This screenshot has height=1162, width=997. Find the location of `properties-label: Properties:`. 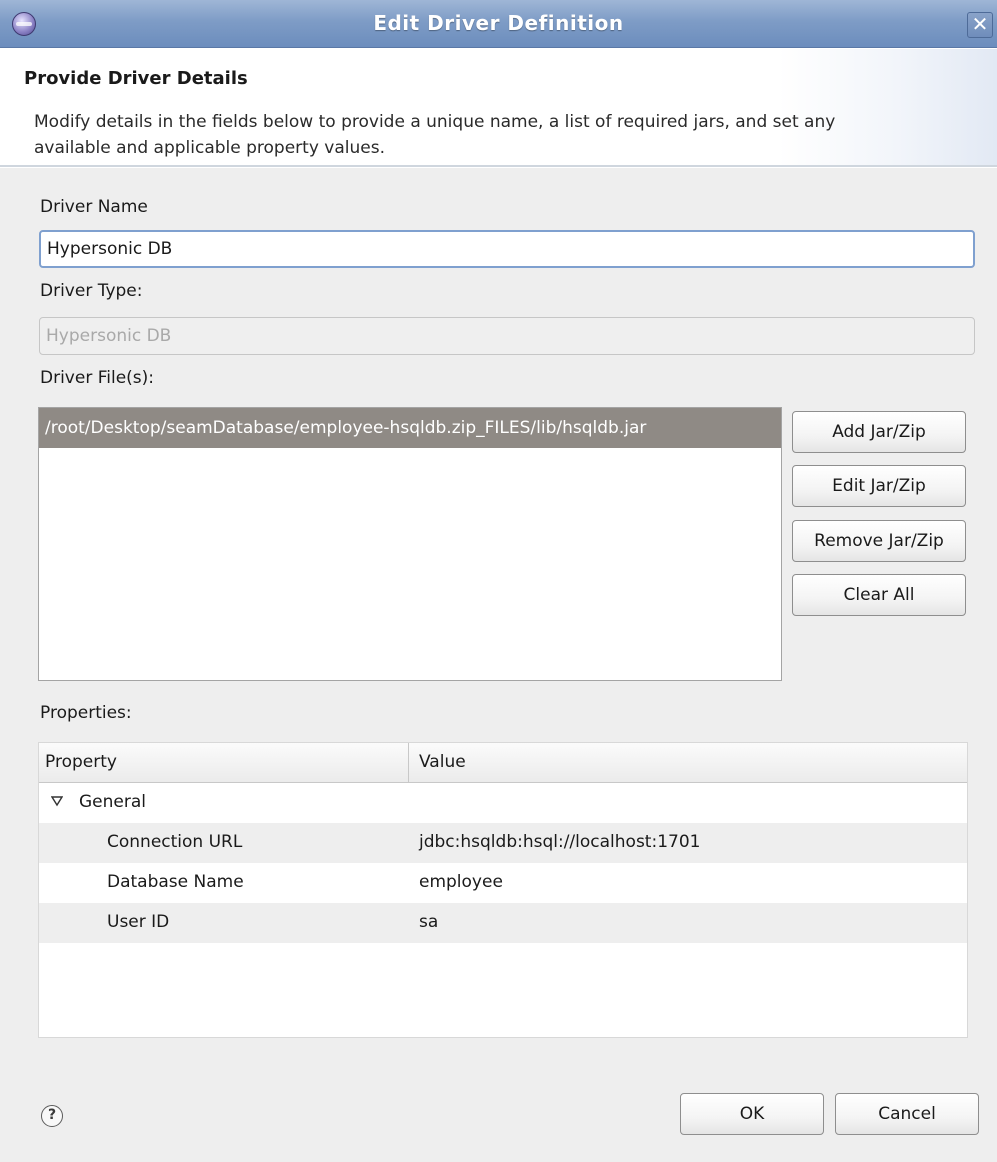

properties-label: Properties: is located at coordinates (86, 713).